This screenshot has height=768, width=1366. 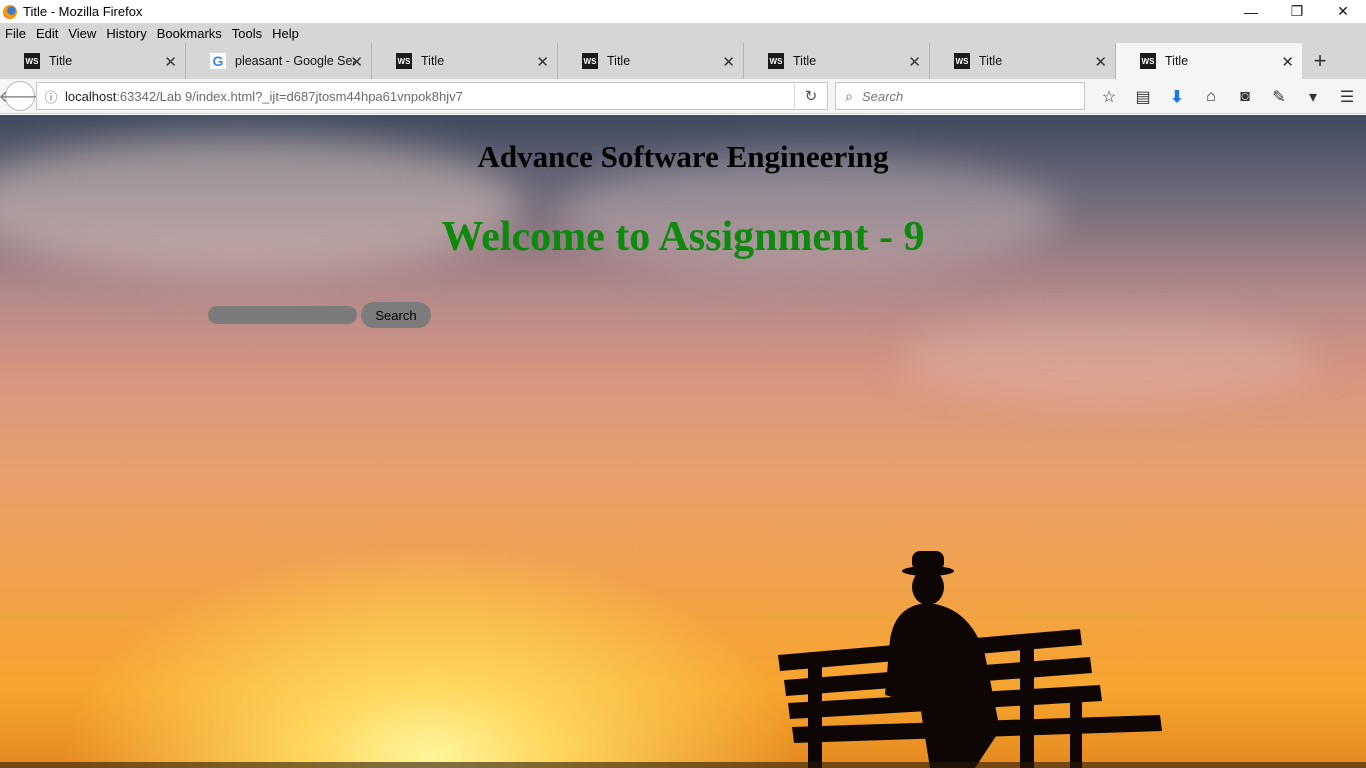 I want to click on reload-button: ↻, so click(x=810, y=96).